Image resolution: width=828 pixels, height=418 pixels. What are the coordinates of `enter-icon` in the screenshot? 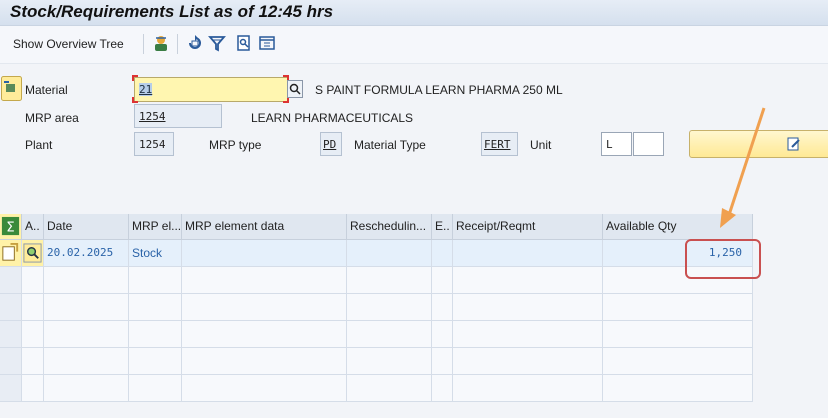 It's located at (11, 88).